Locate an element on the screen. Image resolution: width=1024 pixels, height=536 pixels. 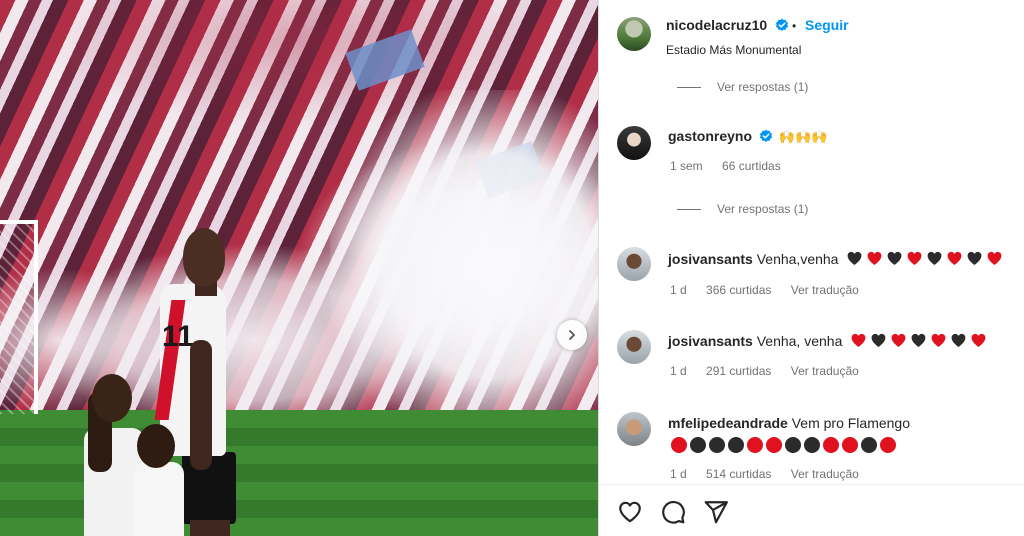
follow-button: Seguir is located at coordinates (827, 25).